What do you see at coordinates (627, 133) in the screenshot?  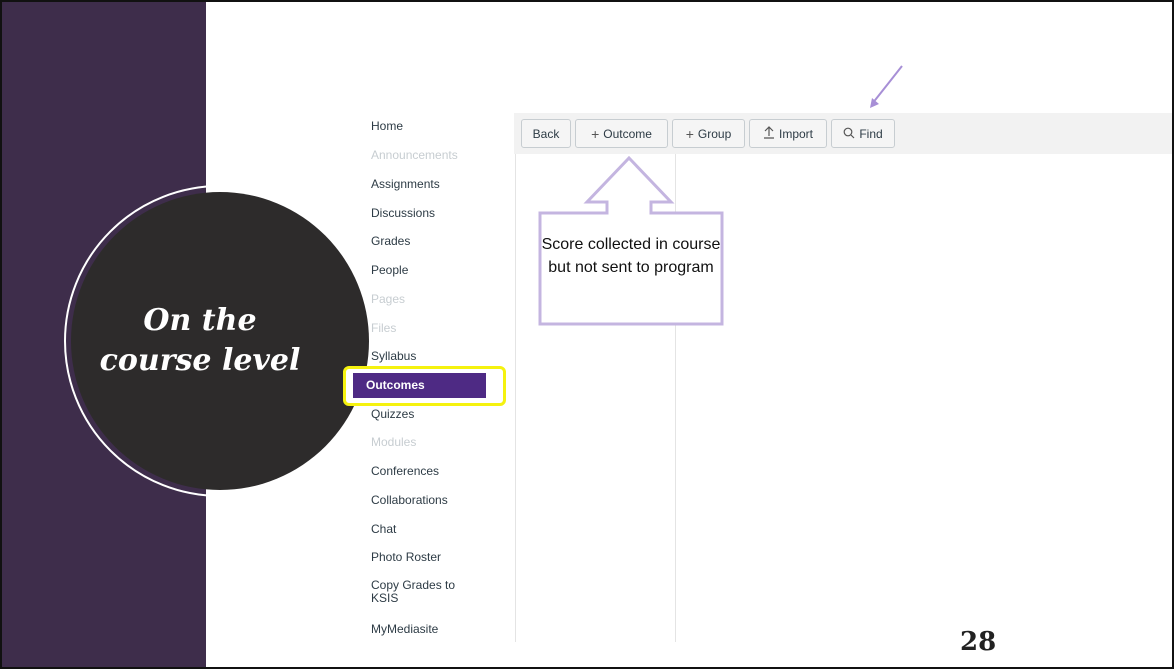 I see `add-outcome-label: Outcome` at bounding box center [627, 133].